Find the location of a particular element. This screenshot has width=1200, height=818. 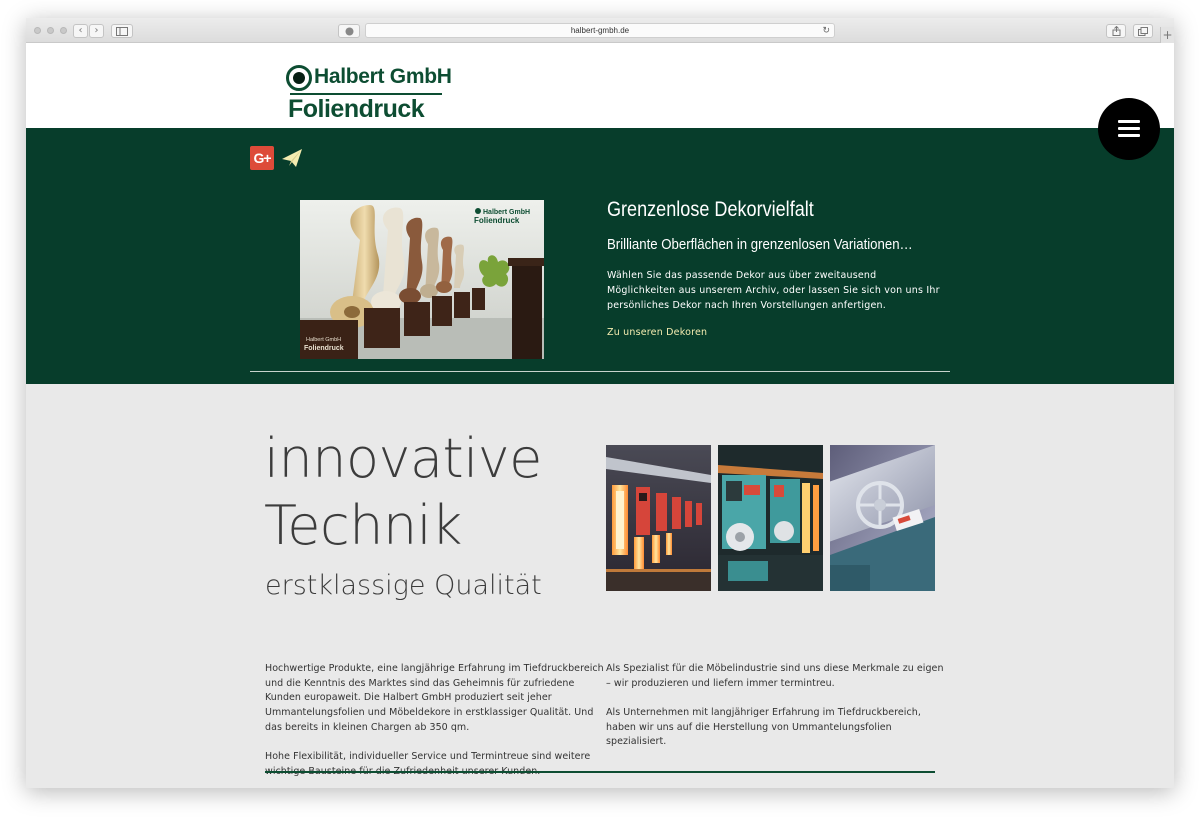

back-icon: ‹ is located at coordinates (80, 30).